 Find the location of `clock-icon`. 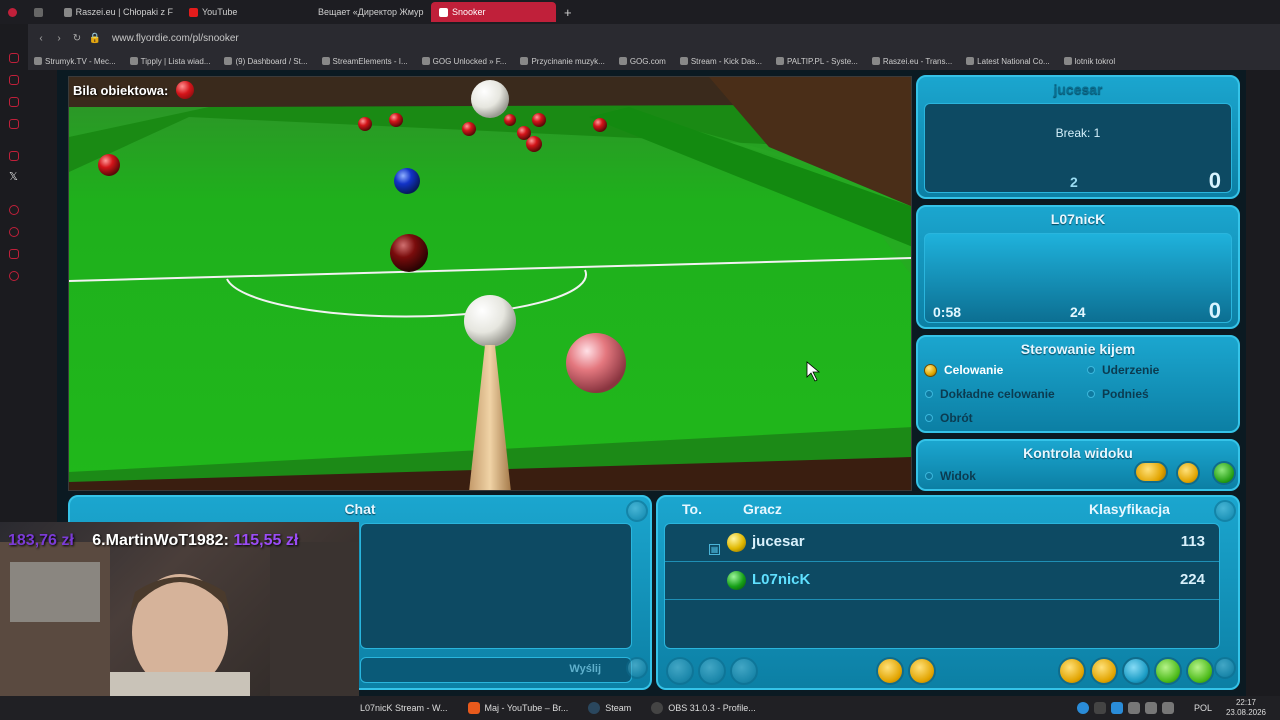

clock-icon is located at coordinates (14, 232).